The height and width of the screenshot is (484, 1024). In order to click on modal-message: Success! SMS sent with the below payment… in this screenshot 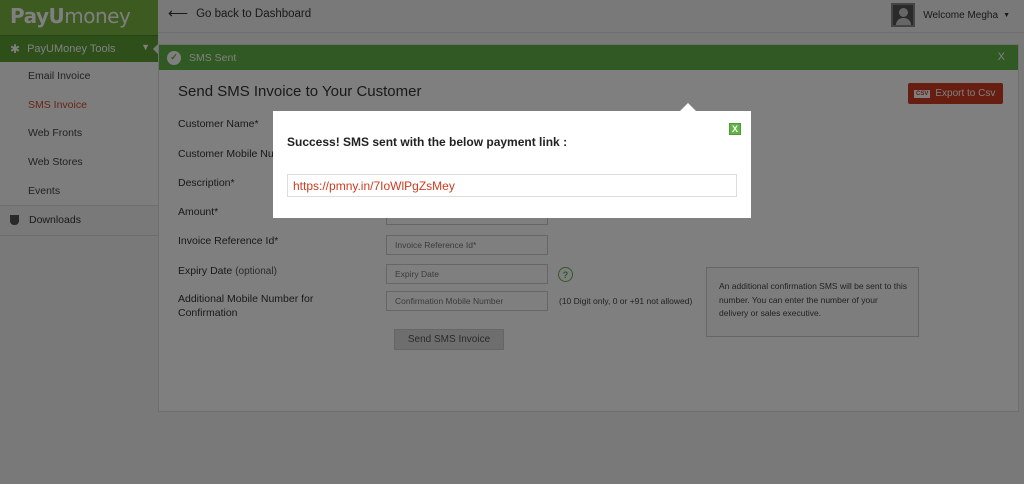, I will do `click(427, 142)`.